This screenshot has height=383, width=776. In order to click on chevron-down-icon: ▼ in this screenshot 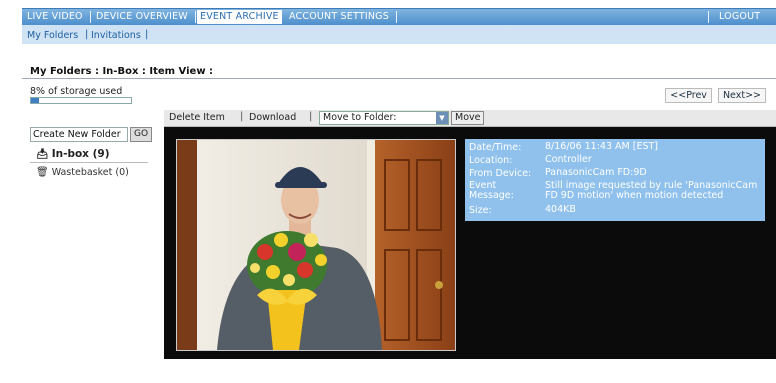, I will do `click(442, 118)`.